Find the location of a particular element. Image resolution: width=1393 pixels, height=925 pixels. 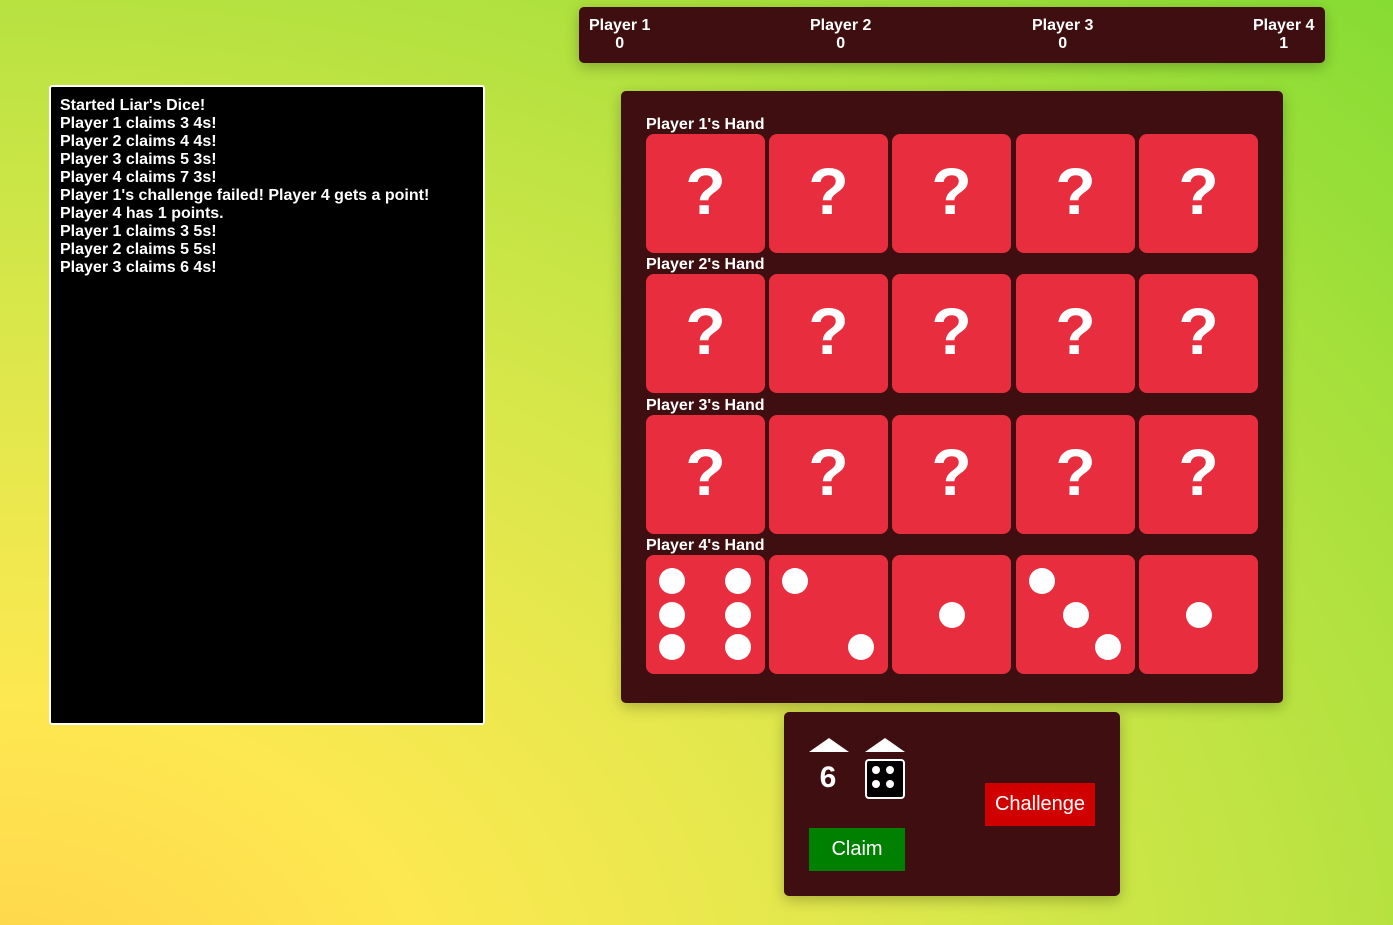

log-line: Player 3 claims 6 4s! is located at coordinates (138, 267).